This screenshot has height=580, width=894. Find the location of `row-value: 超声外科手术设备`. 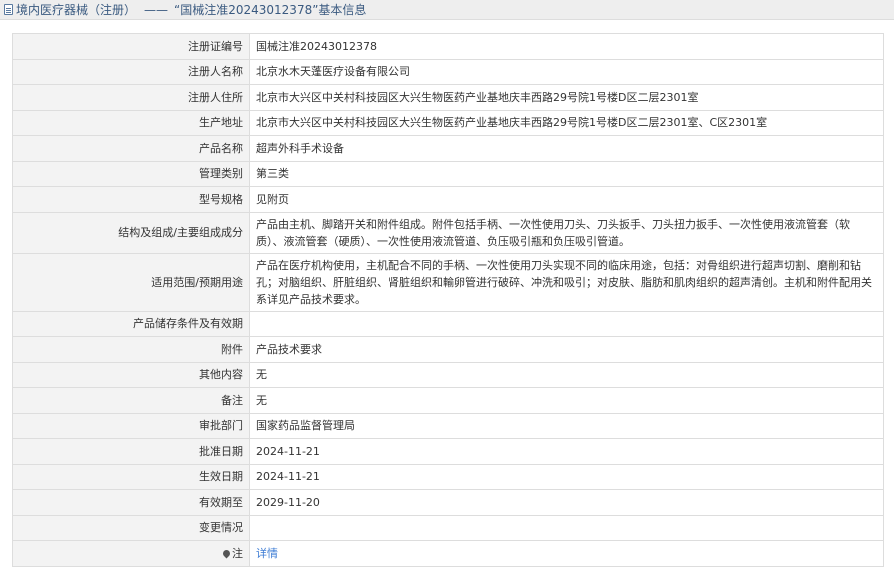

row-value: 超声外科手术设备 is located at coordinates (566, 148).